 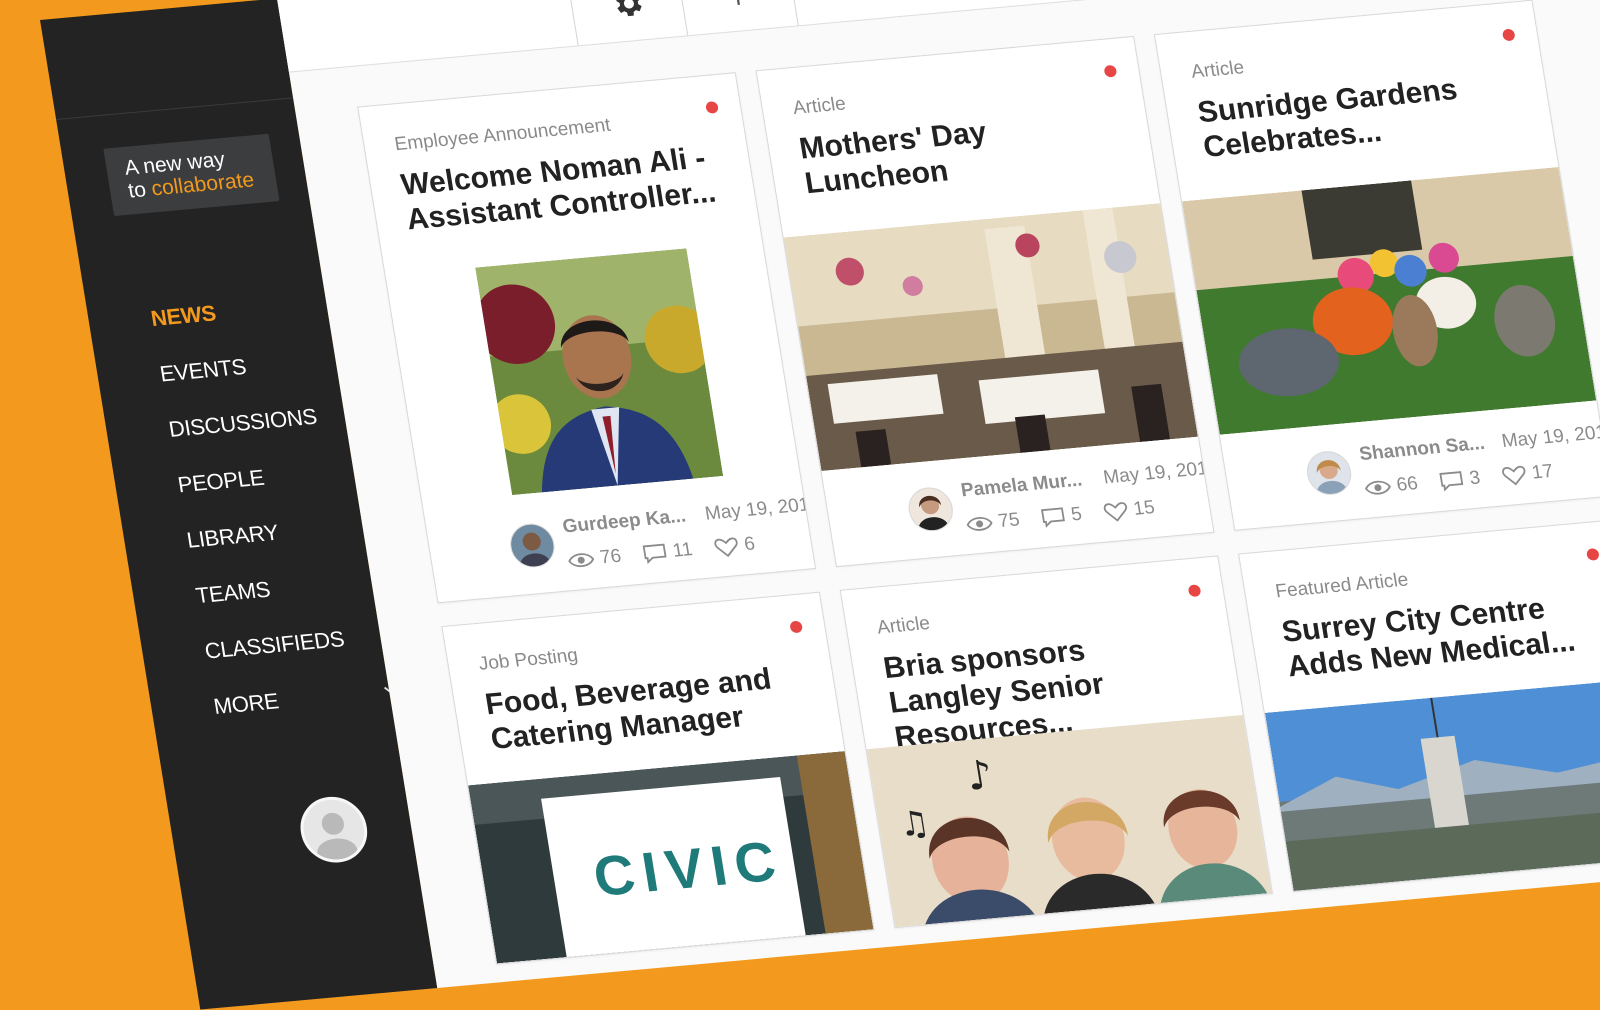 I want to click on gear-icon, so click(x=627, y=11).